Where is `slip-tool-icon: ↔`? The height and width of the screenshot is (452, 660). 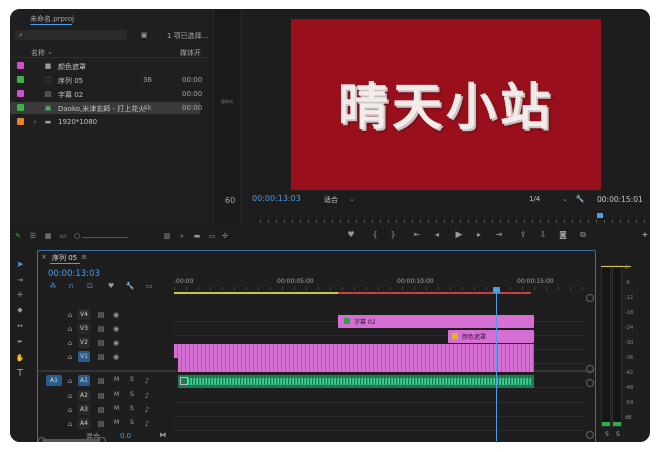
slip-tool-icon: ↔ is located at coordinates (20, 326).